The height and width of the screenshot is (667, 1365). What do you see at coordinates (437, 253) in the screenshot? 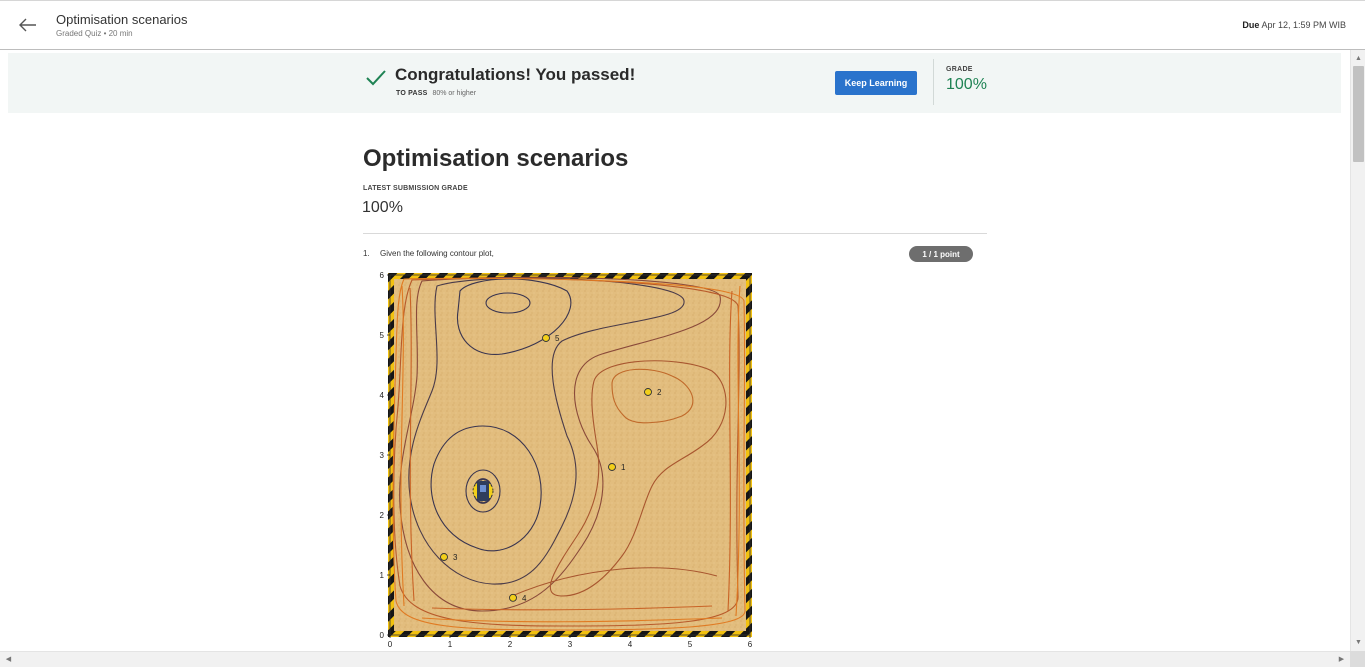
I see `question-text: Given the following contour plot,` at bounding box center [437, 253].